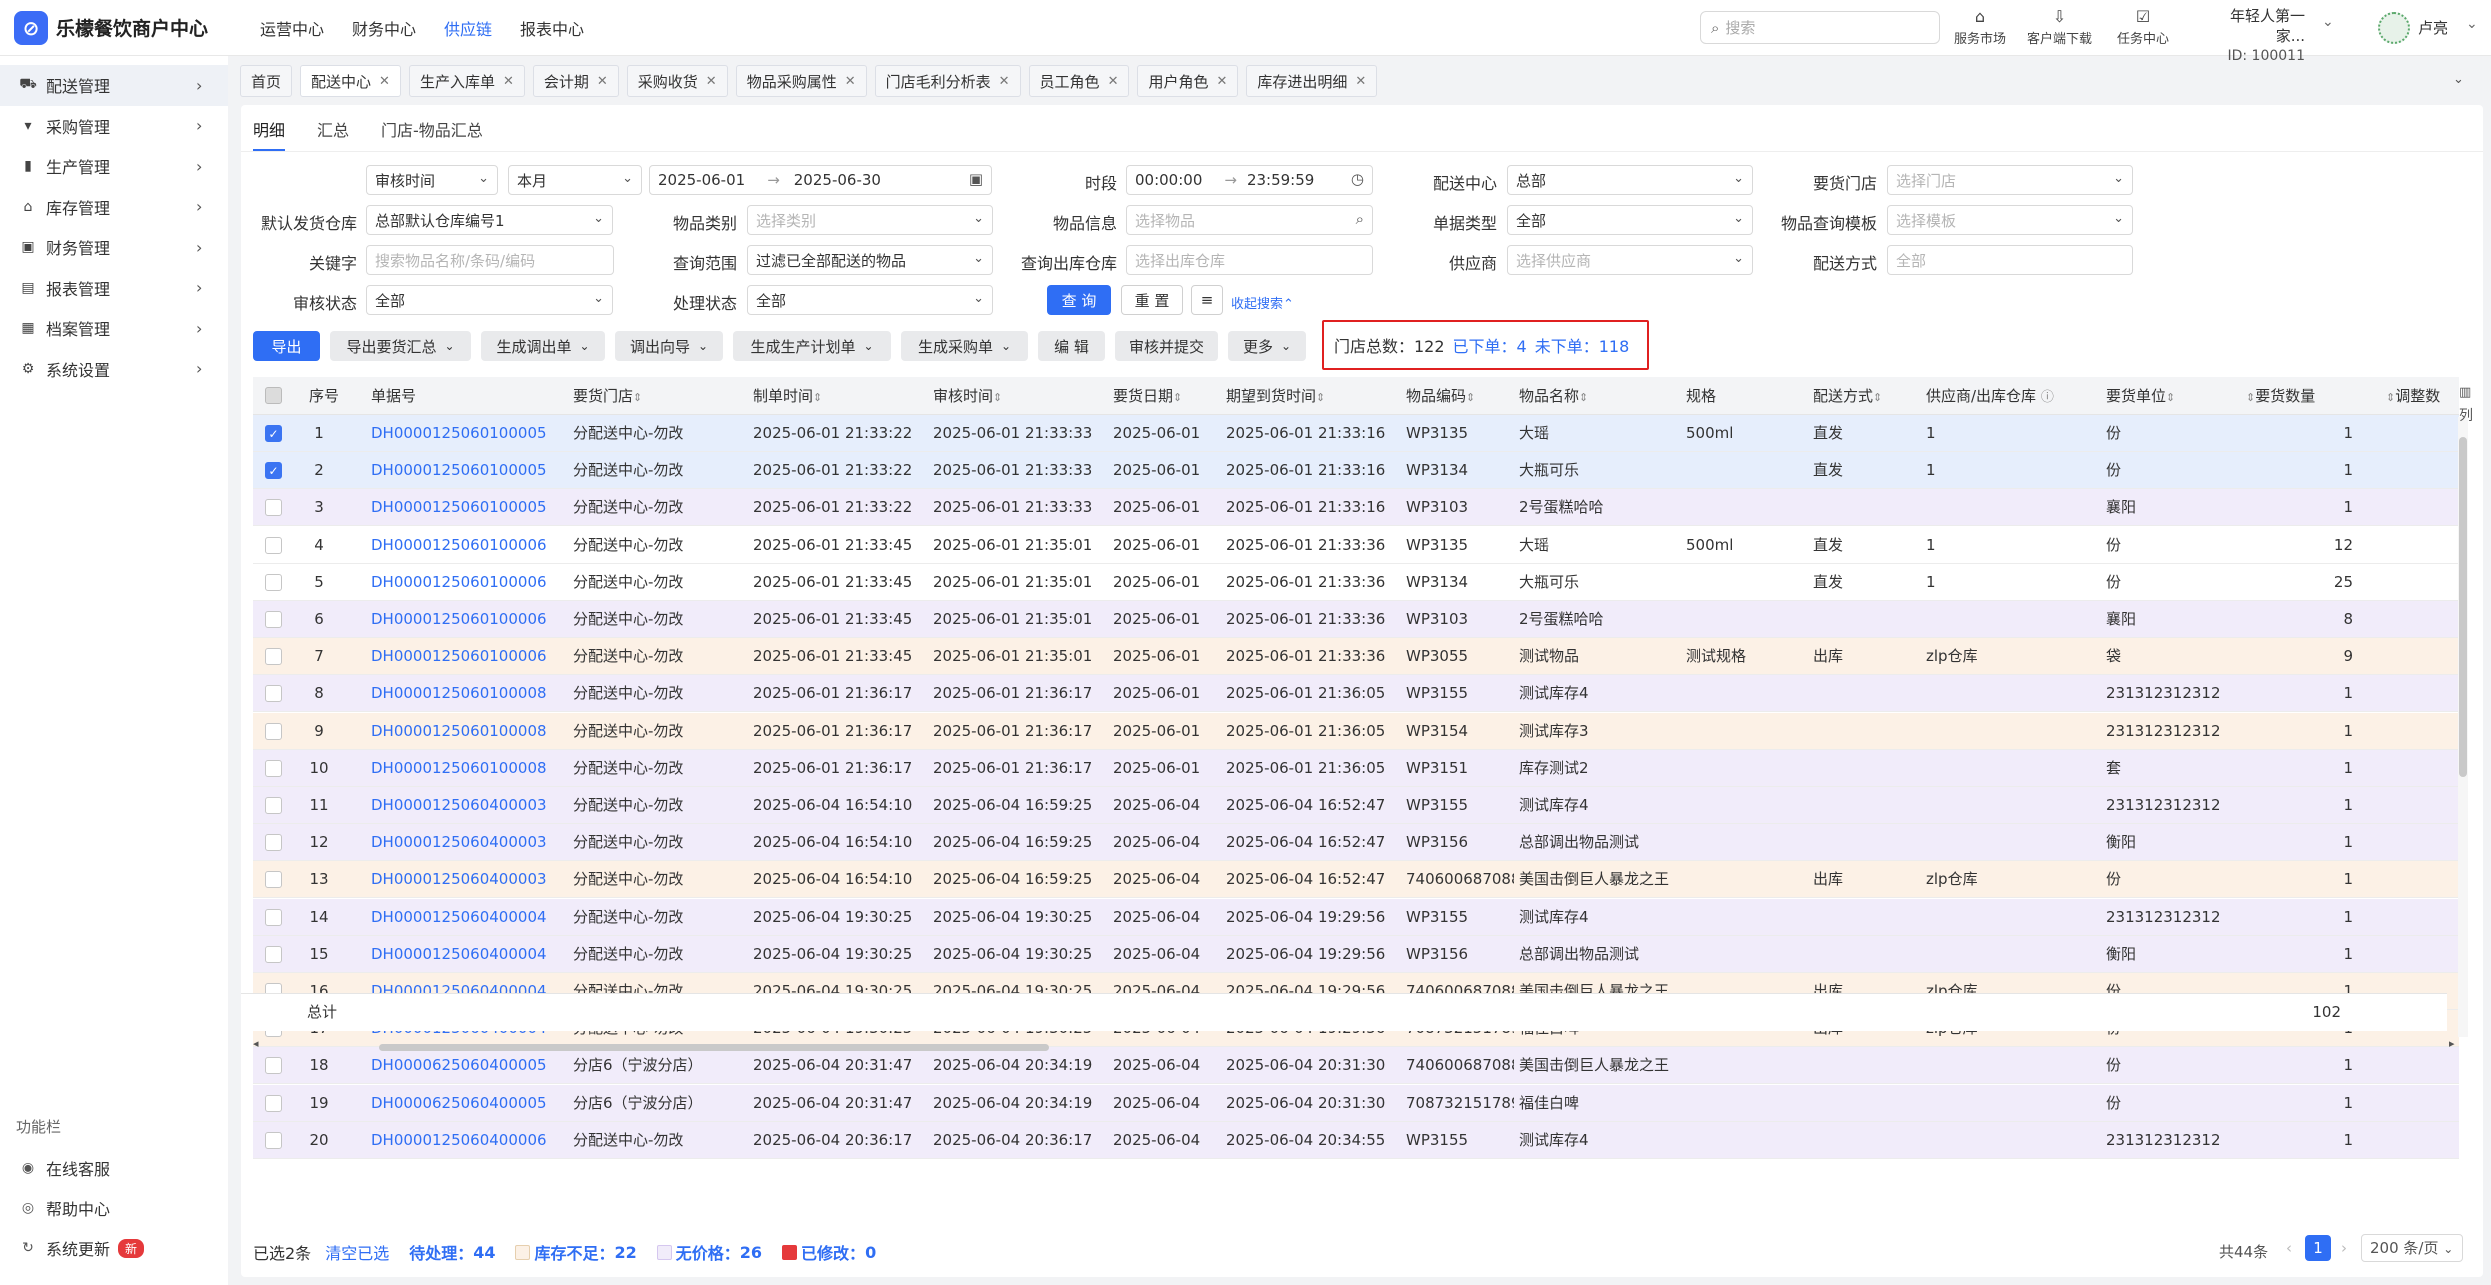 This screenshot has height=1285, width=2491. I want to click on col-item-name: 物品名称⇕, so click(1553, 396).